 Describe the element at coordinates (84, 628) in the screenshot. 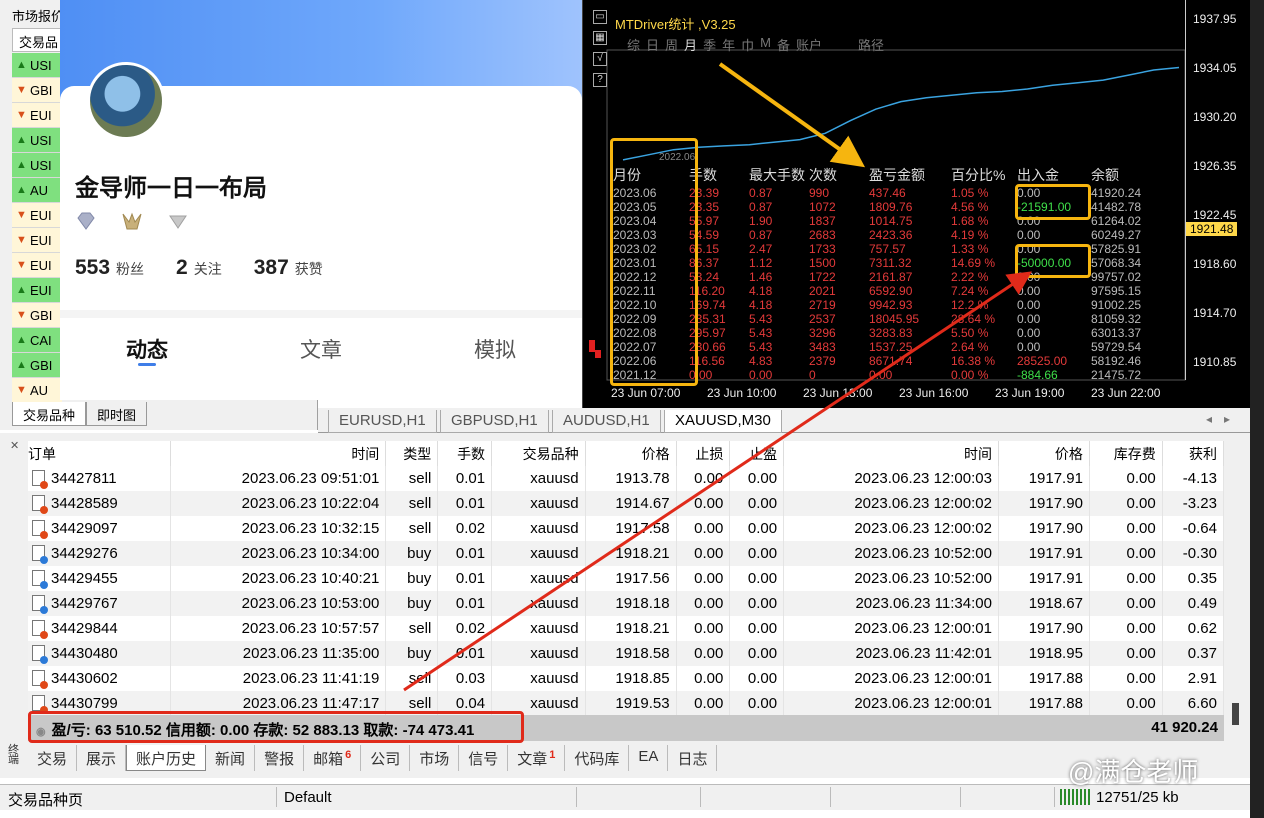

I see `order-ticket: 34429844` at that location.